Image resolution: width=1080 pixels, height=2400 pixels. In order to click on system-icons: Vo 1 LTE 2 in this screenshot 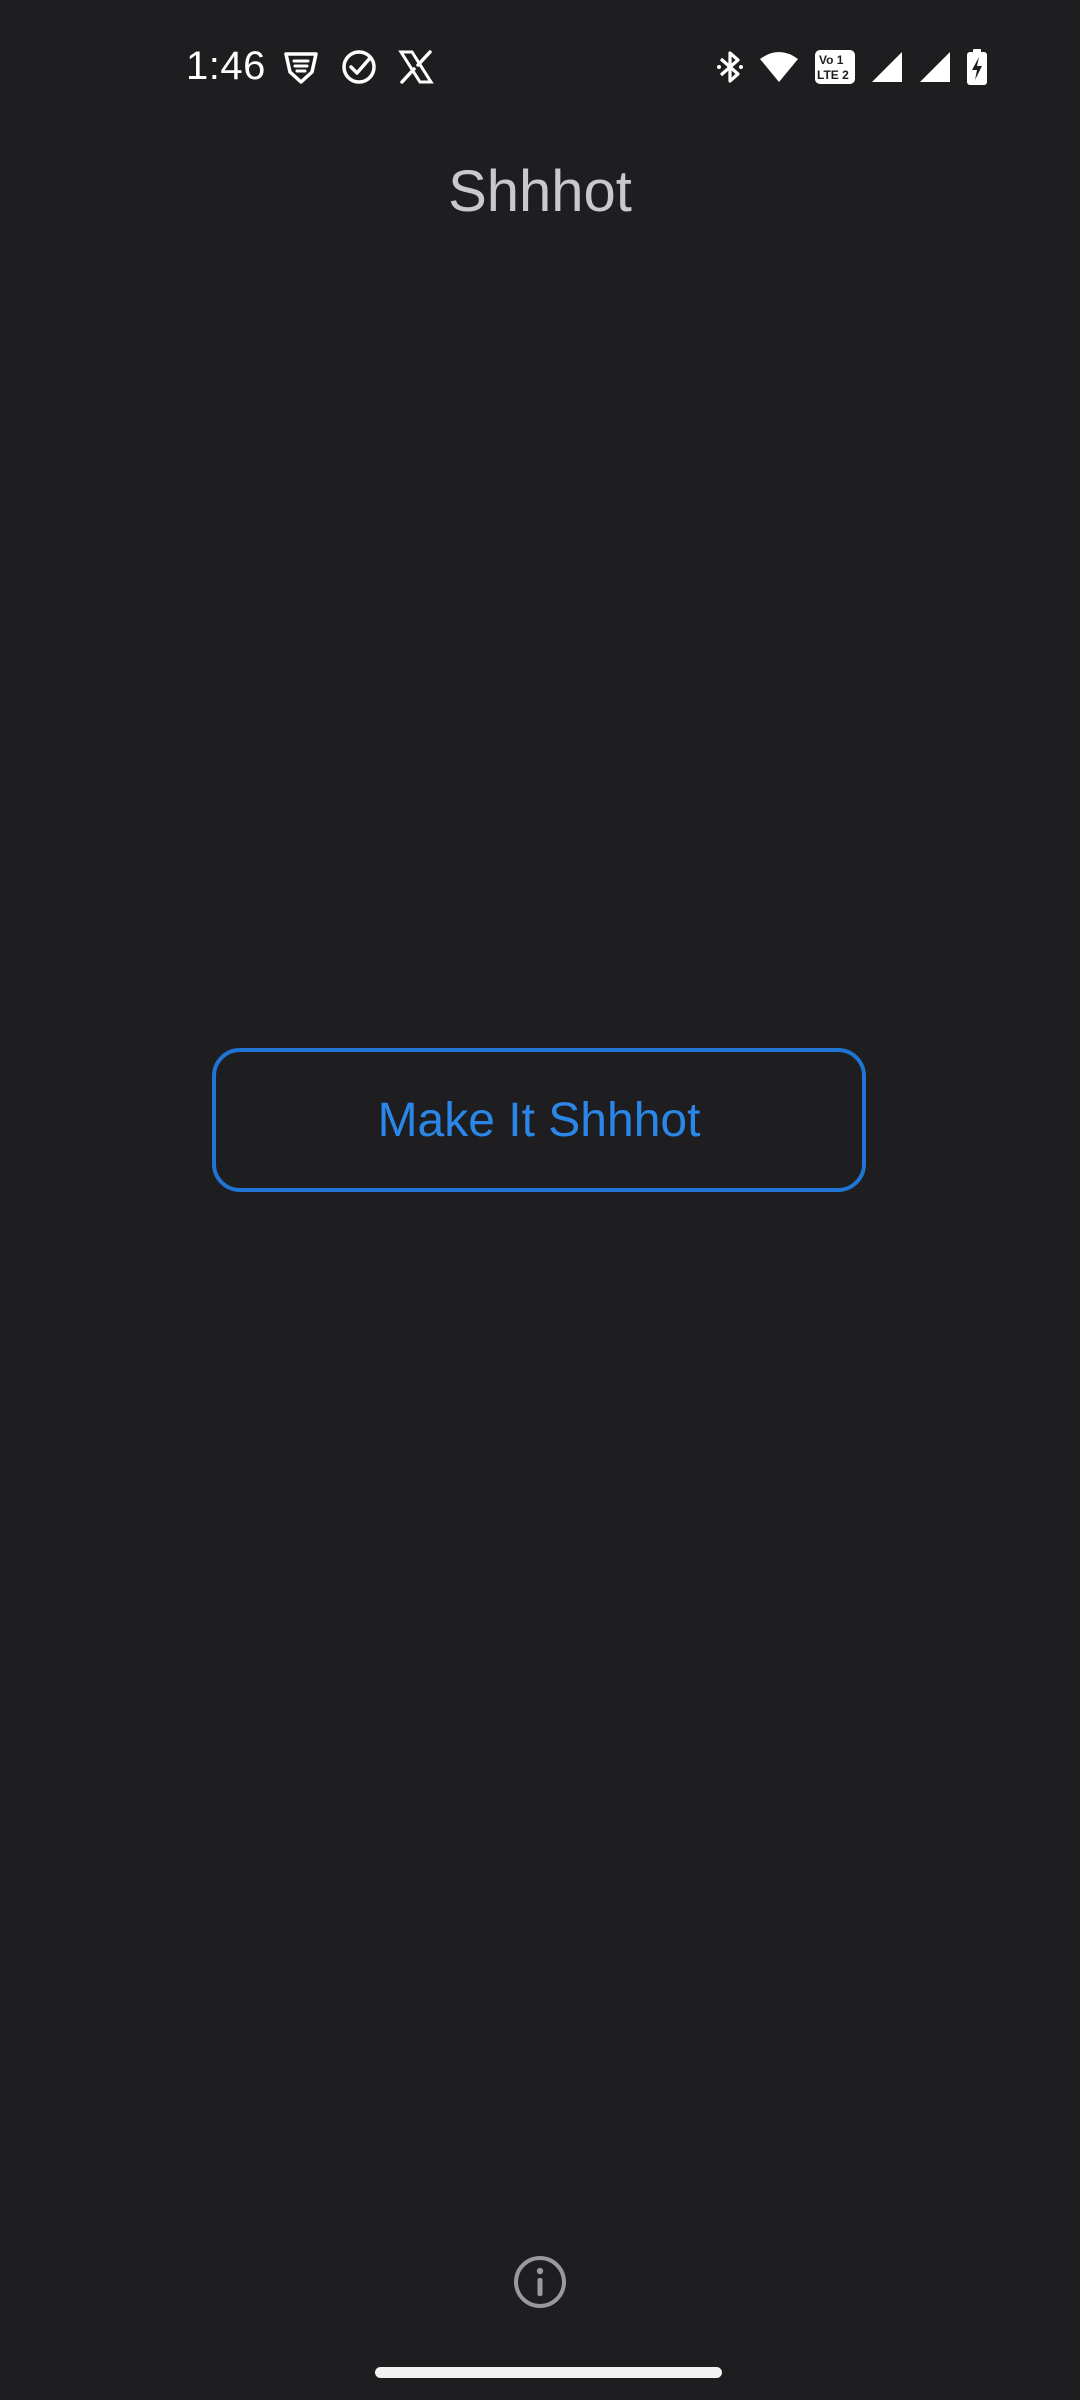, I will do `click(852, 67)`.